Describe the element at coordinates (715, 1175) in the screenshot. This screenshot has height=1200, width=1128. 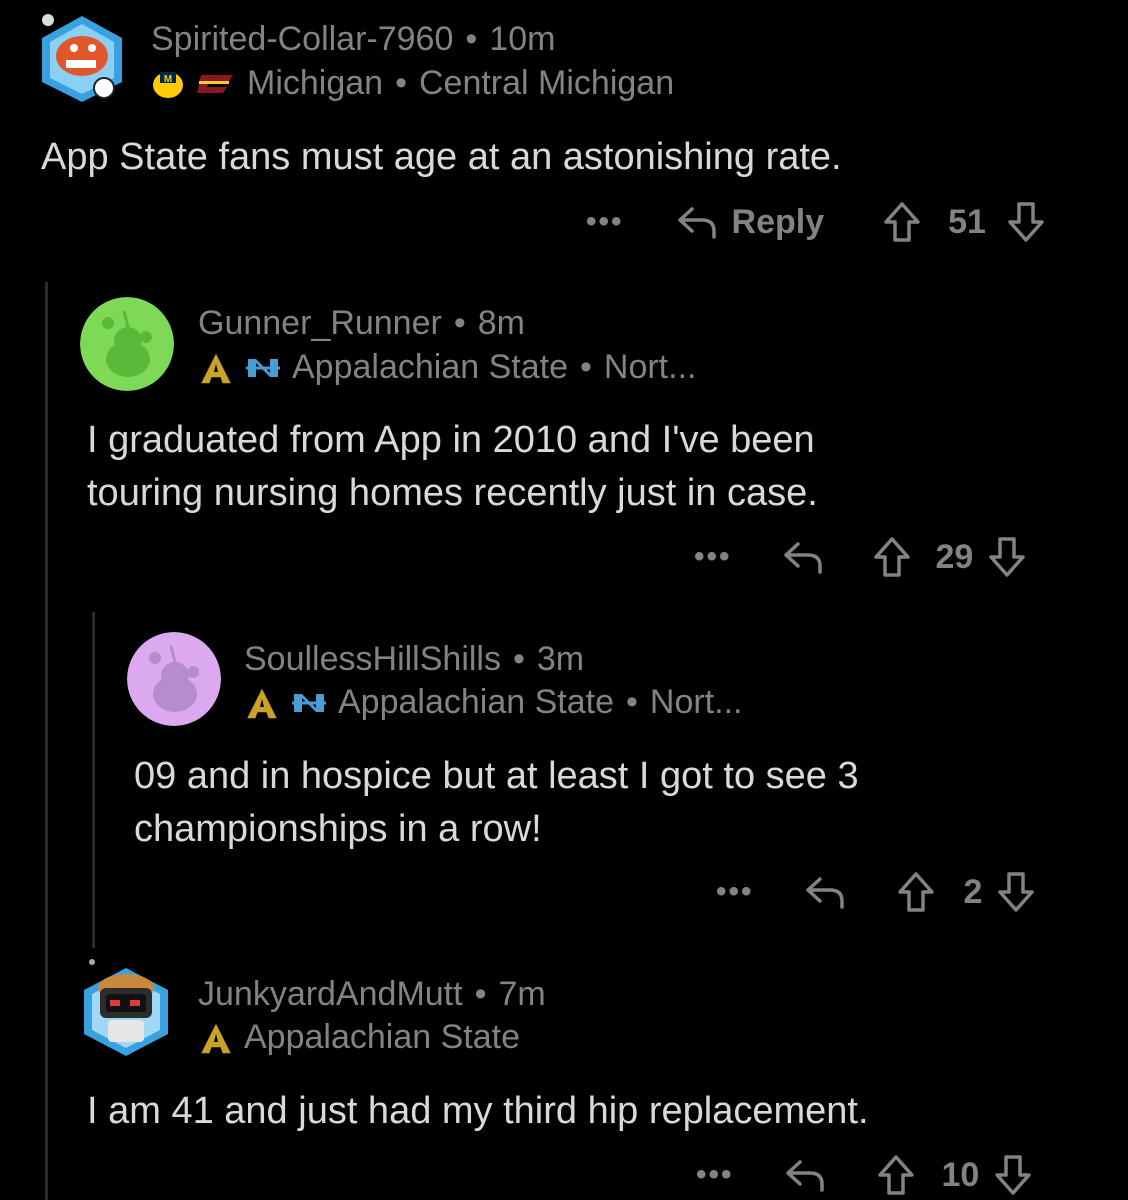
I see `more-icon: •••` at that location.